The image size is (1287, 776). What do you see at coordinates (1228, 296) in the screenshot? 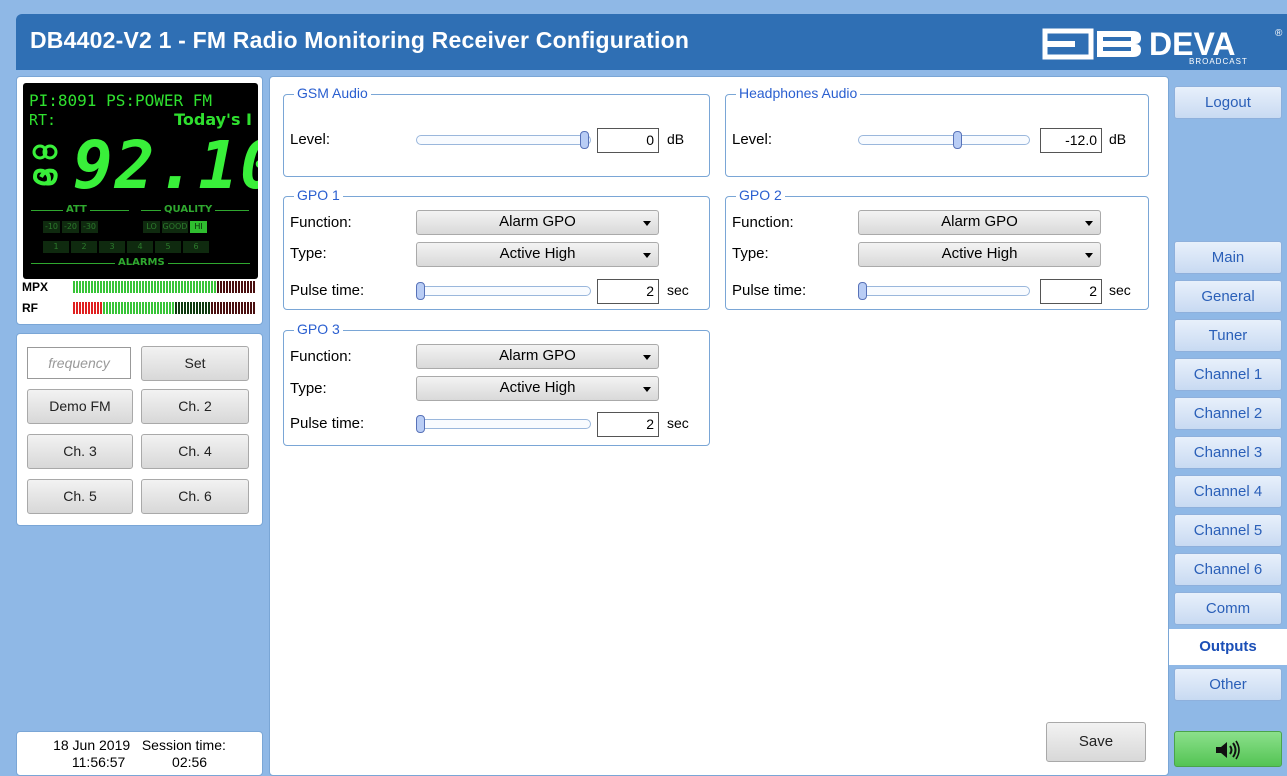
I see `nav-general: General` at bounding box center [1228, 296].